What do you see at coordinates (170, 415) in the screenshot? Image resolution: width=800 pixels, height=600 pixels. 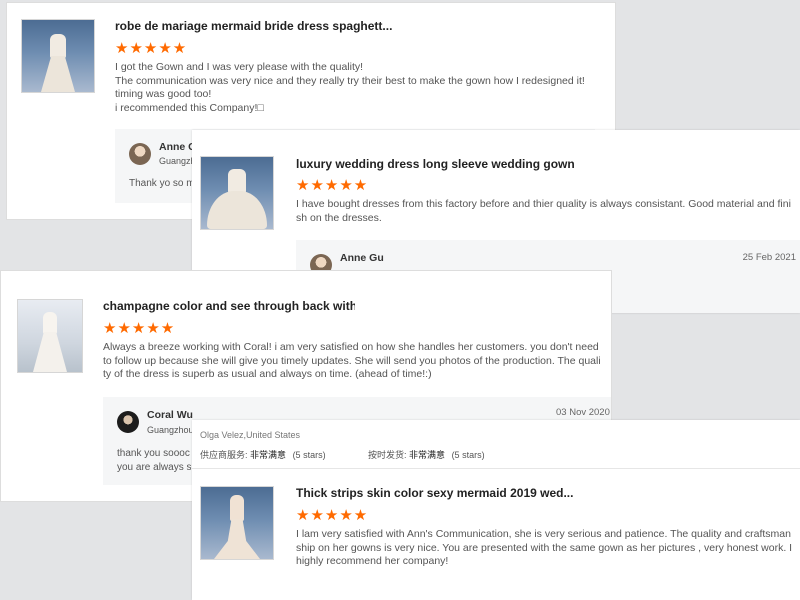 I see `reply-name: Coral Wu` at bounding box center [170, 415].